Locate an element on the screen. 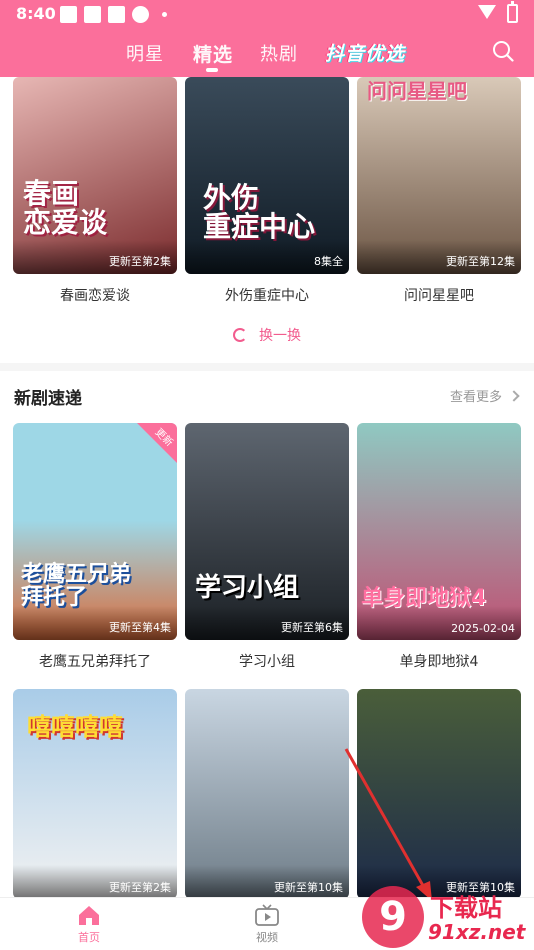 This screenshot has width=534, height=950. battery-icon is located at coordinates (512, 12).